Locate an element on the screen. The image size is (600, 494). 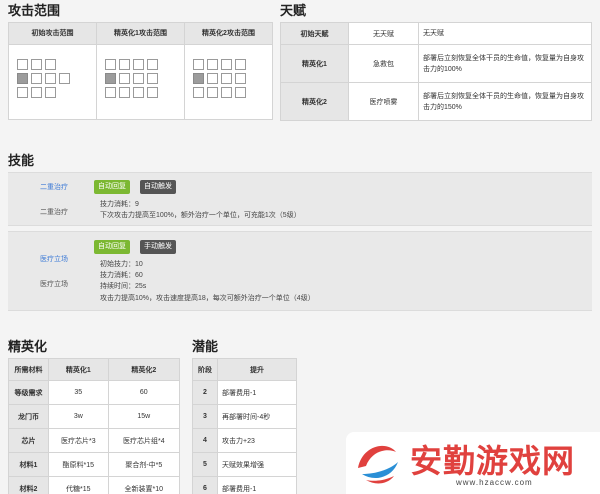
talent-desc: 部署后立刻恢复全体干员的生命值，恢复量为自身攻击力的150% is located at coordinates (505, 101).